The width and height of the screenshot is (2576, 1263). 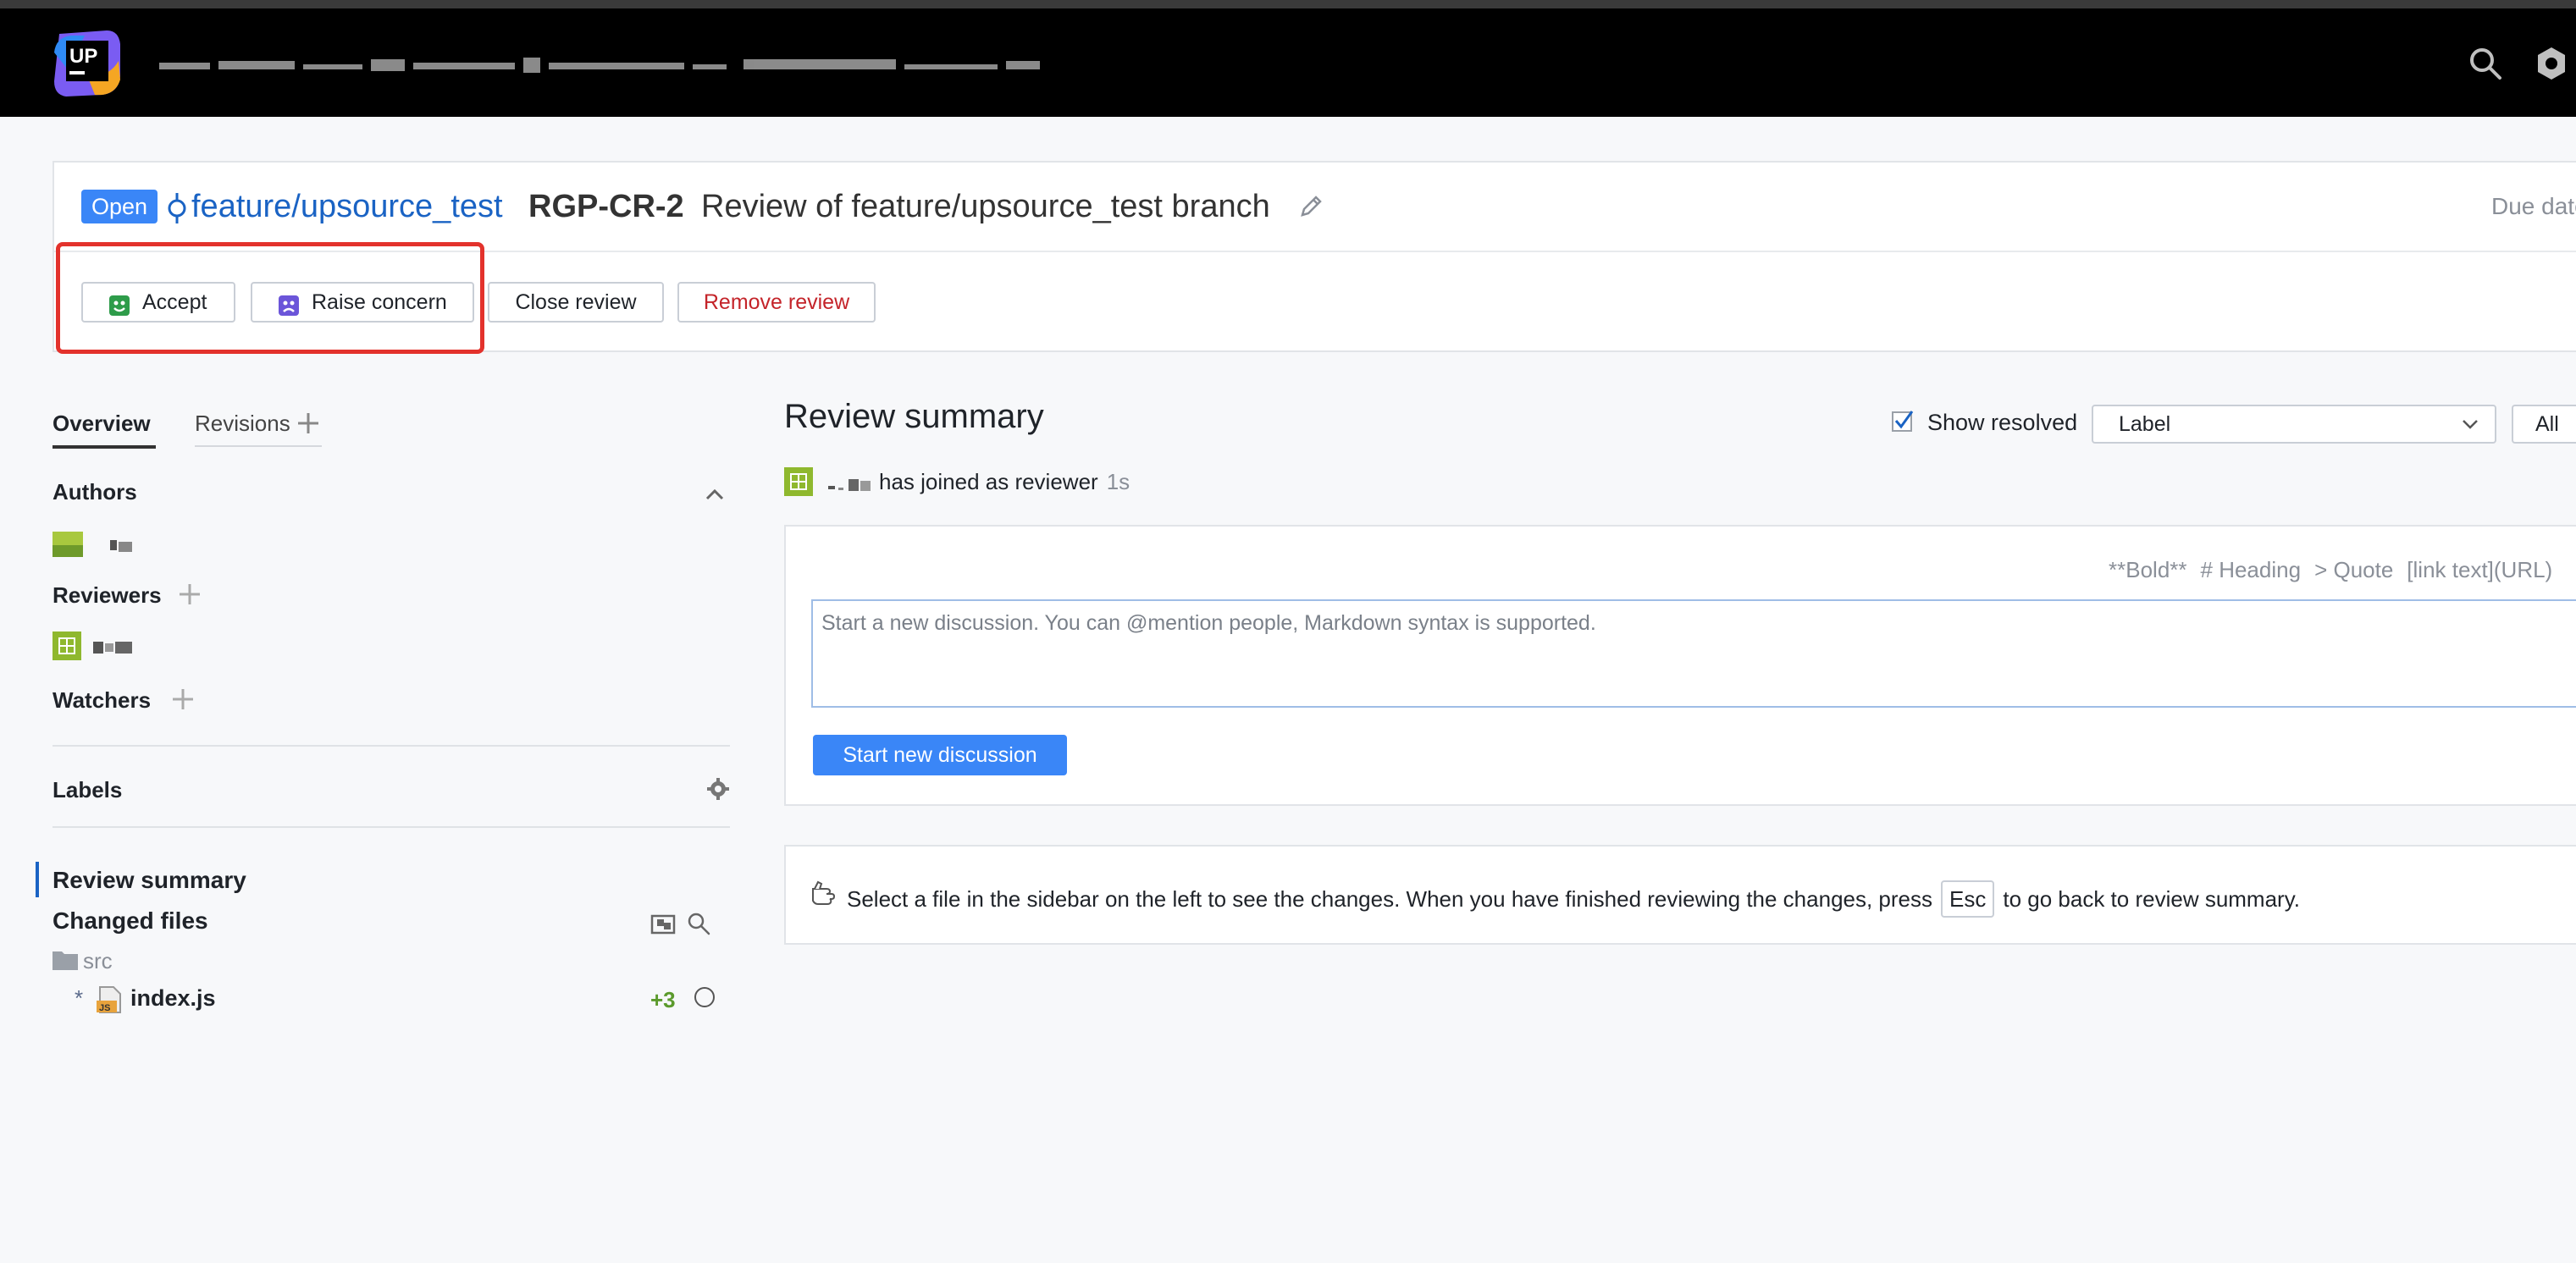 I want to click on pointing-hand-icon, so click(x=825, y=893).